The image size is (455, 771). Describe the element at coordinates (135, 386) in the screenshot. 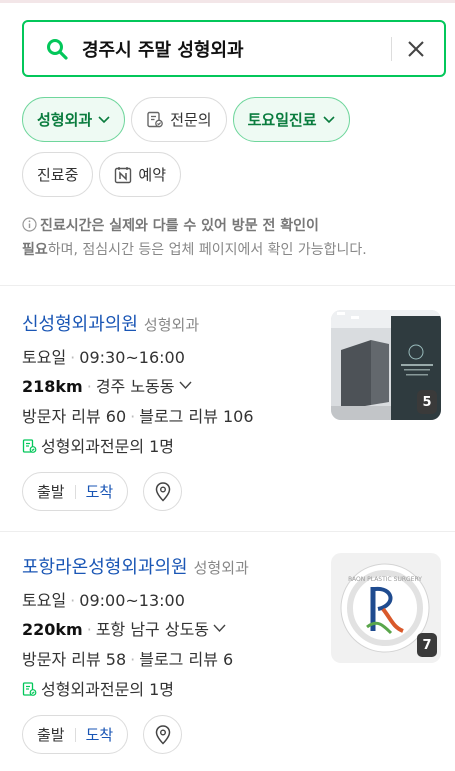

I see `area: 경주 노동동` at that location.